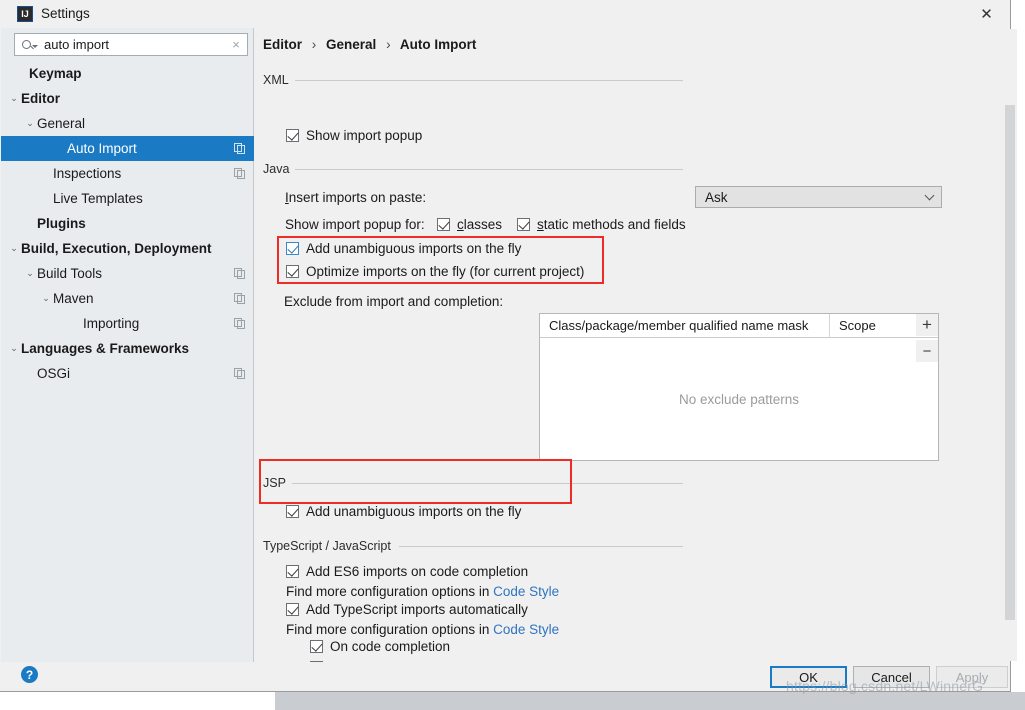 This screenshot has width=1025, height=710. What do you see at coordinates (1010, 362) in the screenshot?
I see `vertical-scrollbar-thumb` at bounding box center [1010, 362].